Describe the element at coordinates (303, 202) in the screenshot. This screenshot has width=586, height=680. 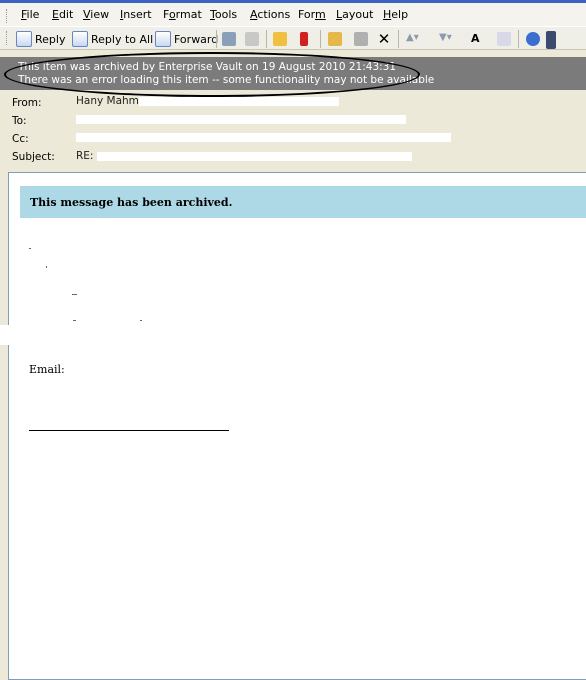
I see `archived-notice: This message has been archived.` at that location.